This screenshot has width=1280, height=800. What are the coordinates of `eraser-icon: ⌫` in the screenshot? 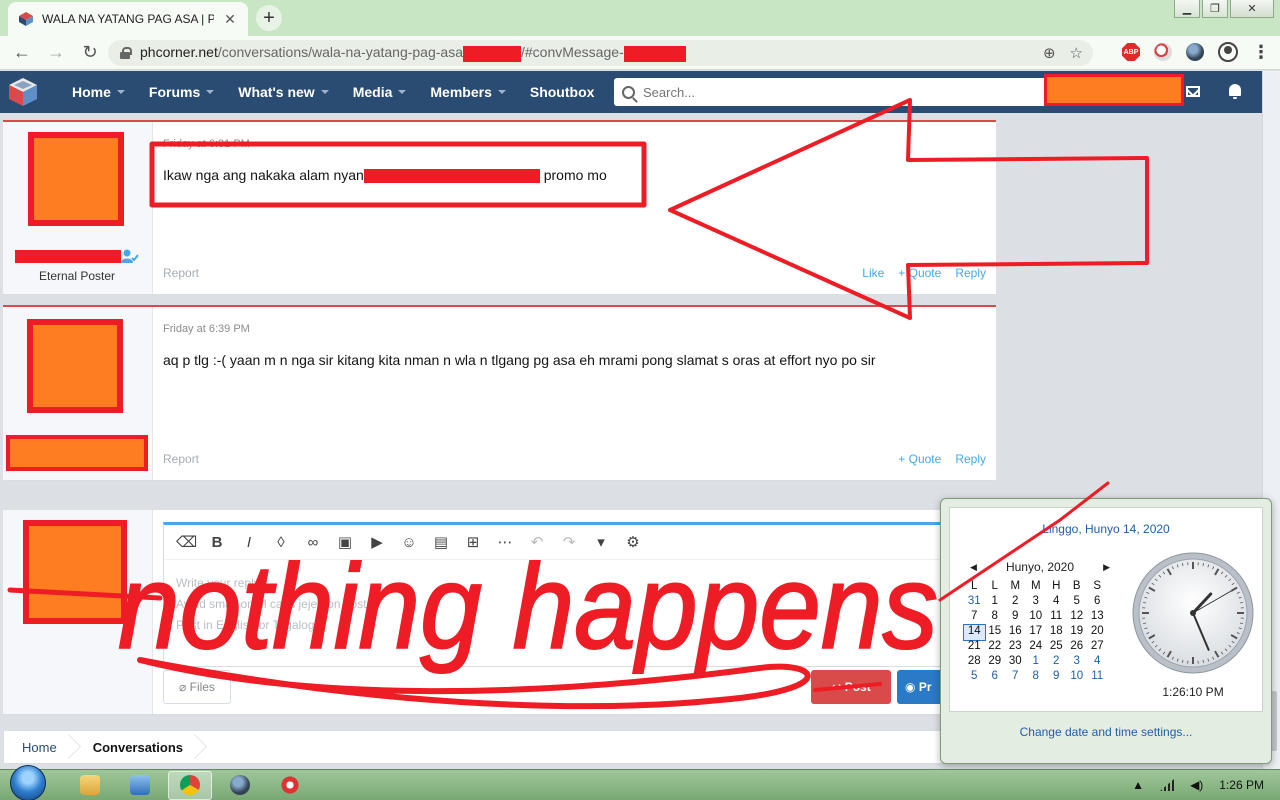 It's located at (186, 542).